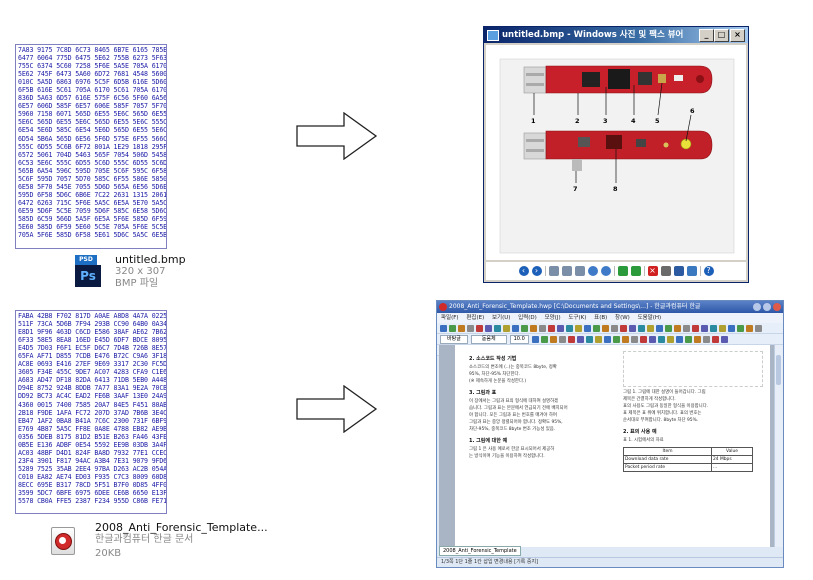  I want to click on close-button: ×, so click(737, 35).